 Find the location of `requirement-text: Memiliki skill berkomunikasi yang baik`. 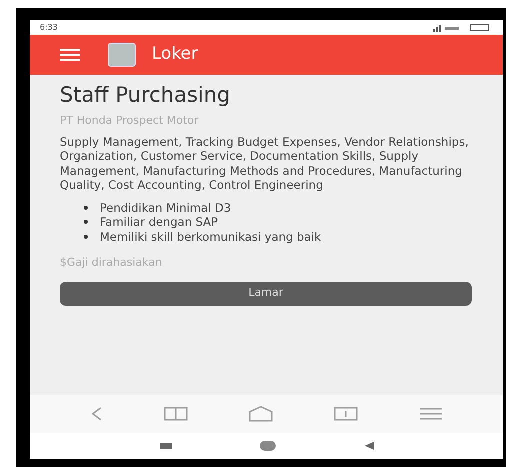

requirement-text: Memiliki skill berkomunikasi yang baik is located at coordinates (211, 237).